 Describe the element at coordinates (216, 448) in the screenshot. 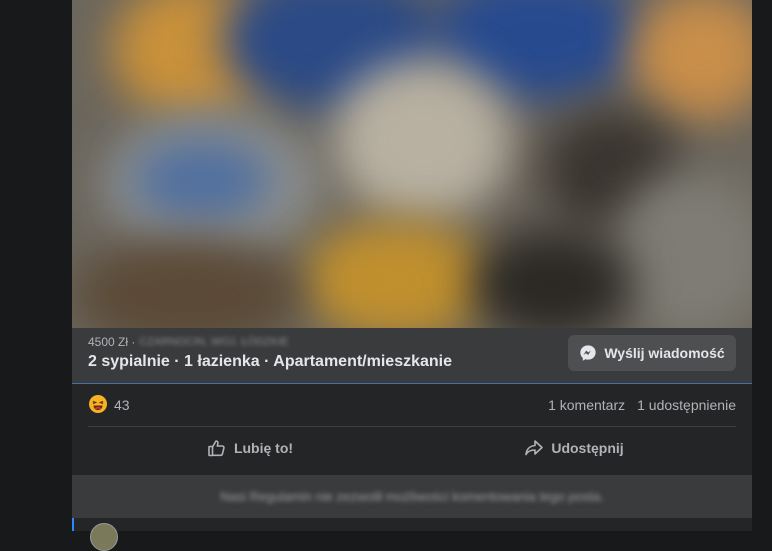

I see `thumbs-up-icon` at that location.